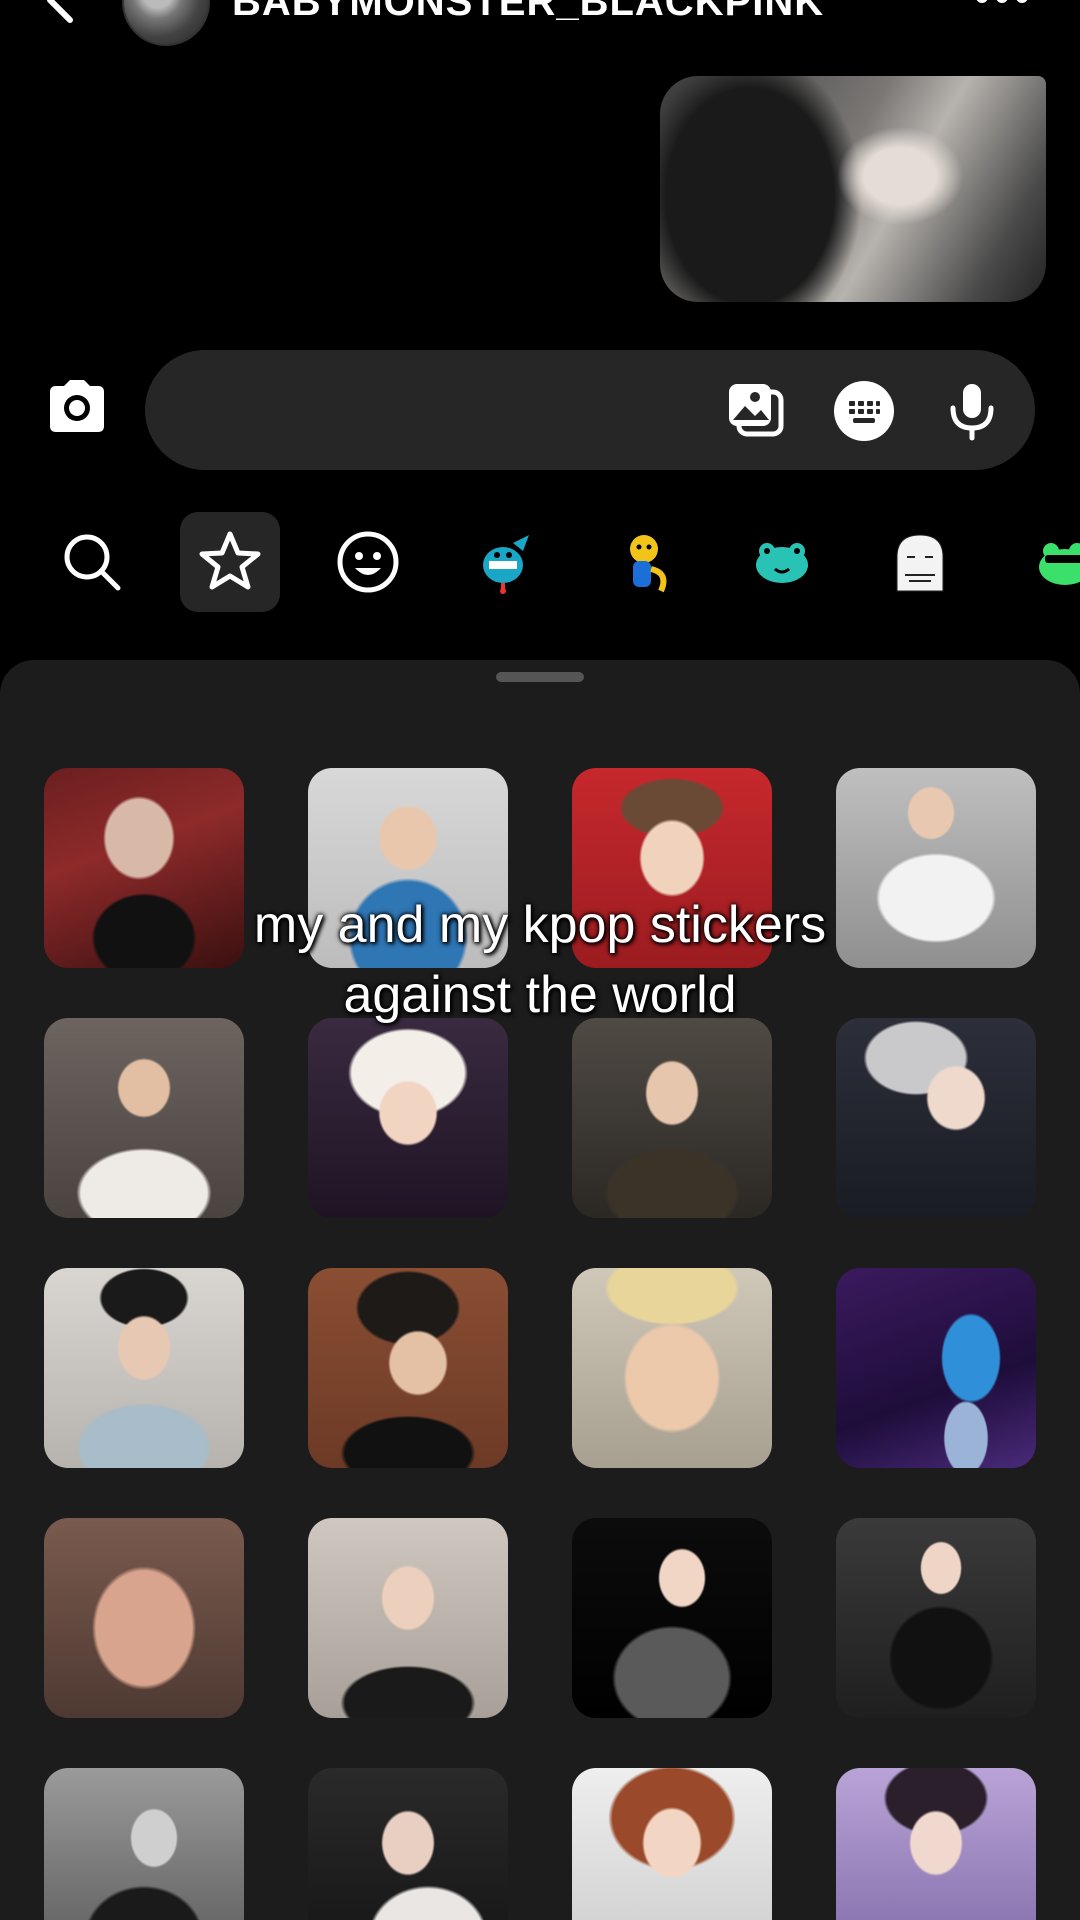 The width and height of the screenshot is (1080, 1920). What do you see at coordinates (144, 1368) in the screenshot?
I see `sticker-boy-hand-on-neck` at bounding box center [144, 1368].